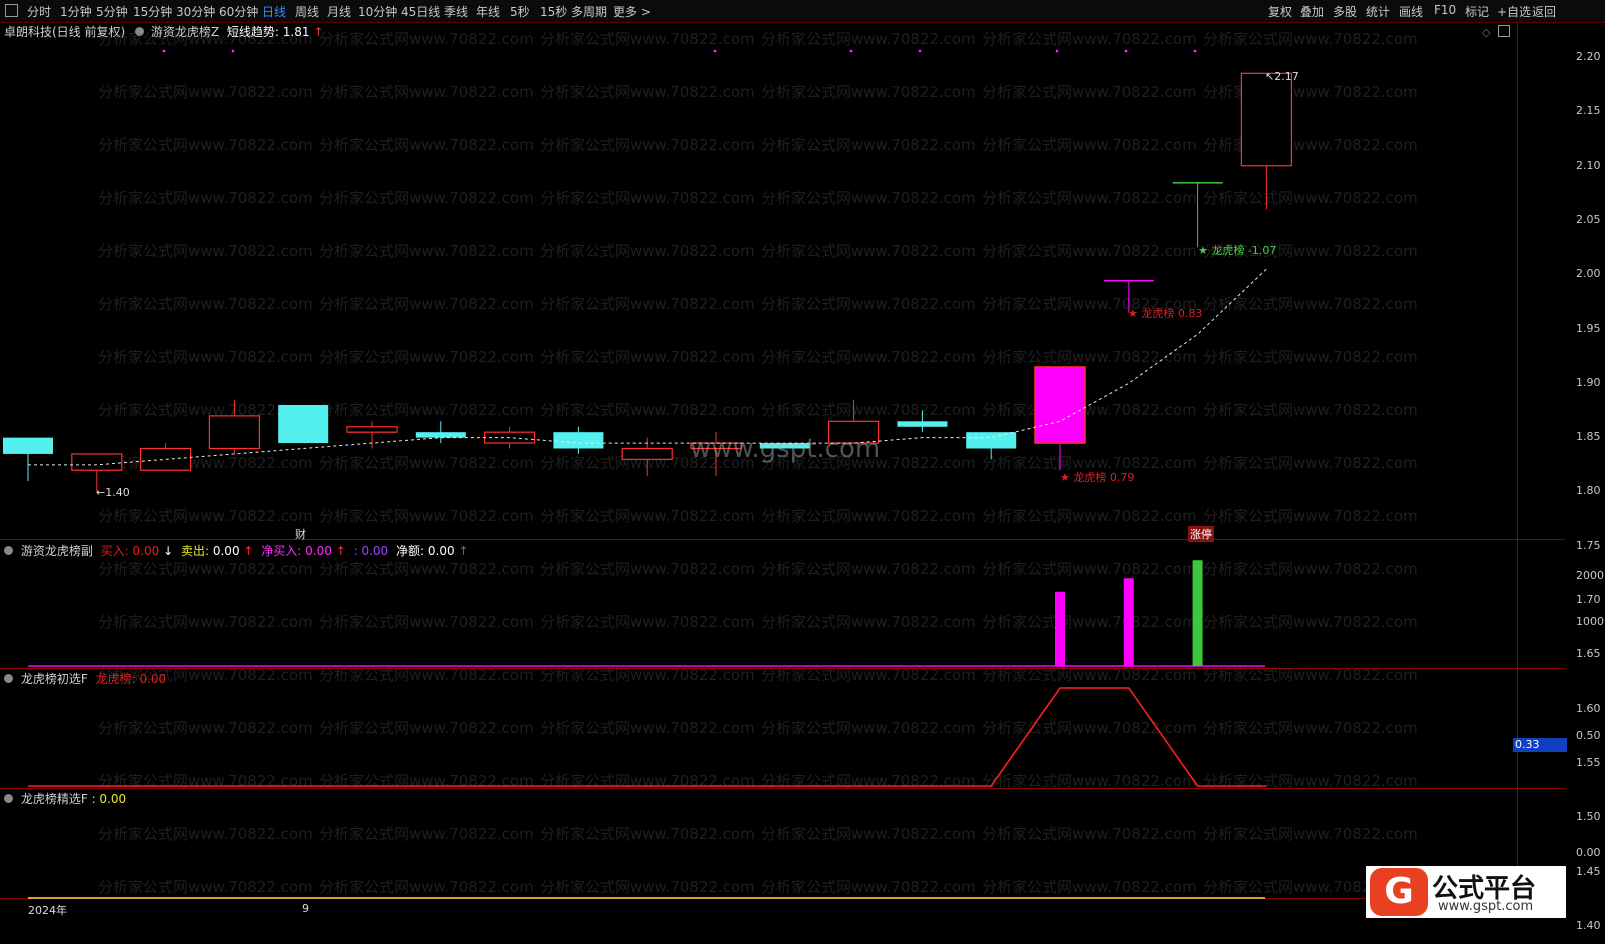 This screenshot has width=1605, height=944. Describe the element at coordinates (115, 679) in the screenshot. I see `panel3-item-label: 龙虎榜:` at that location.